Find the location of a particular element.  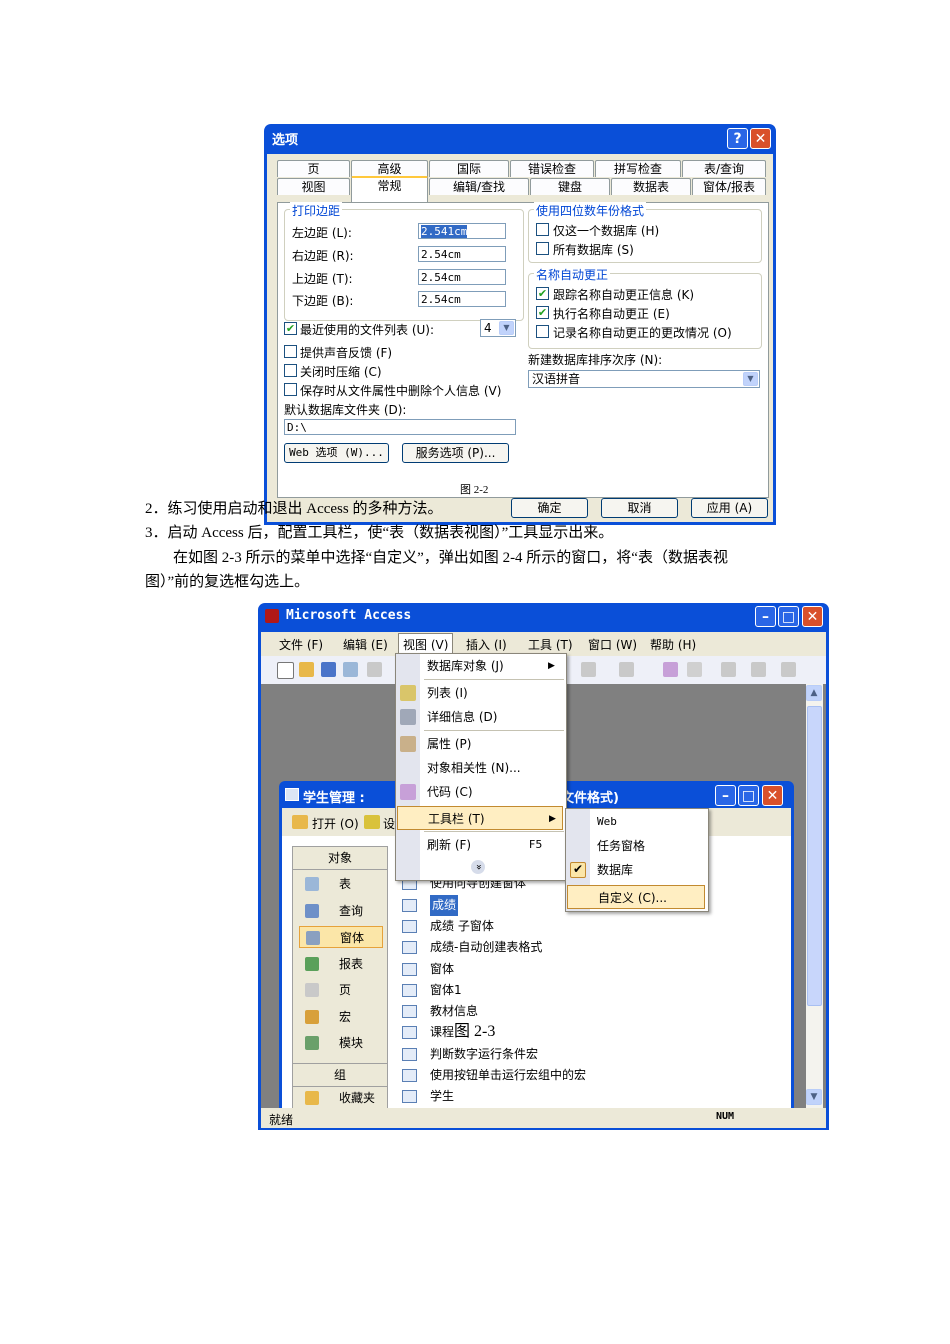

analyze-icon is located at coordinates (588, 669).